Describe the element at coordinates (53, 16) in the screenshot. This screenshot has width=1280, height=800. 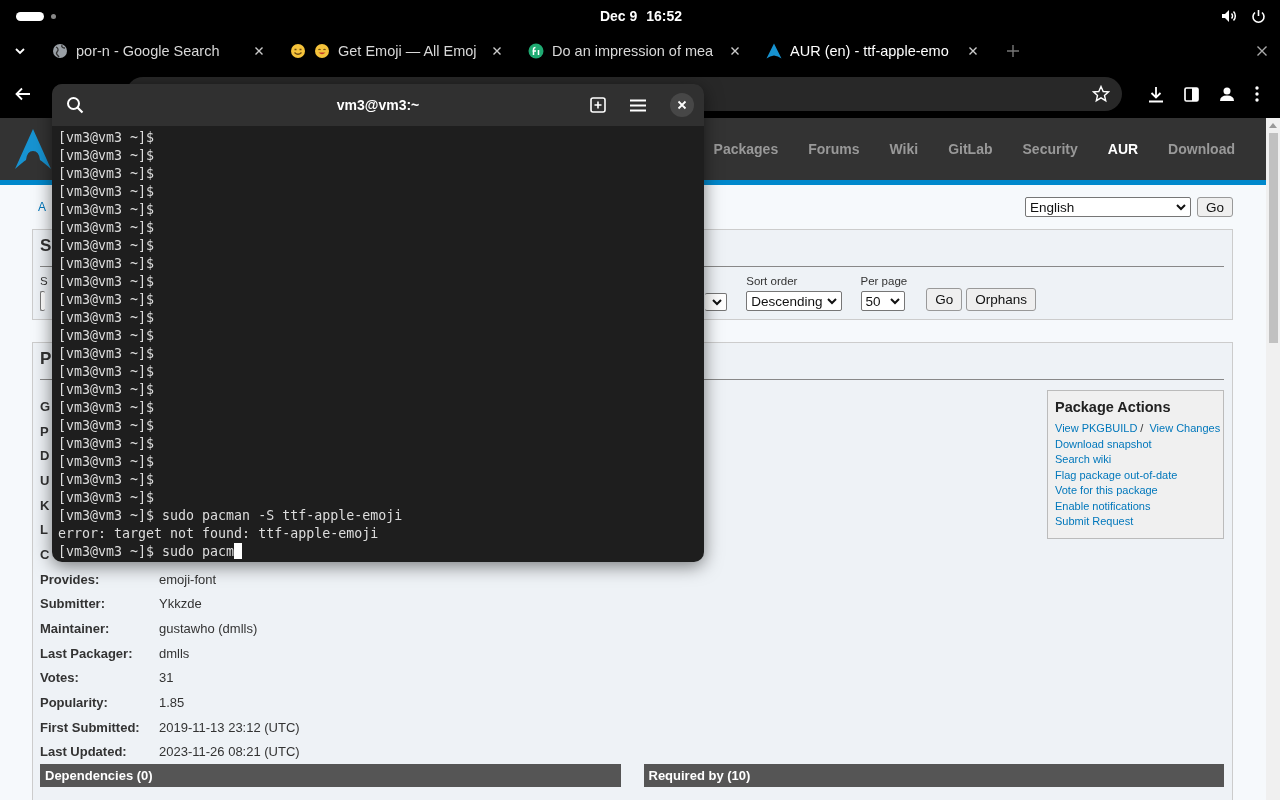
I see `workspace-dot` at that location.